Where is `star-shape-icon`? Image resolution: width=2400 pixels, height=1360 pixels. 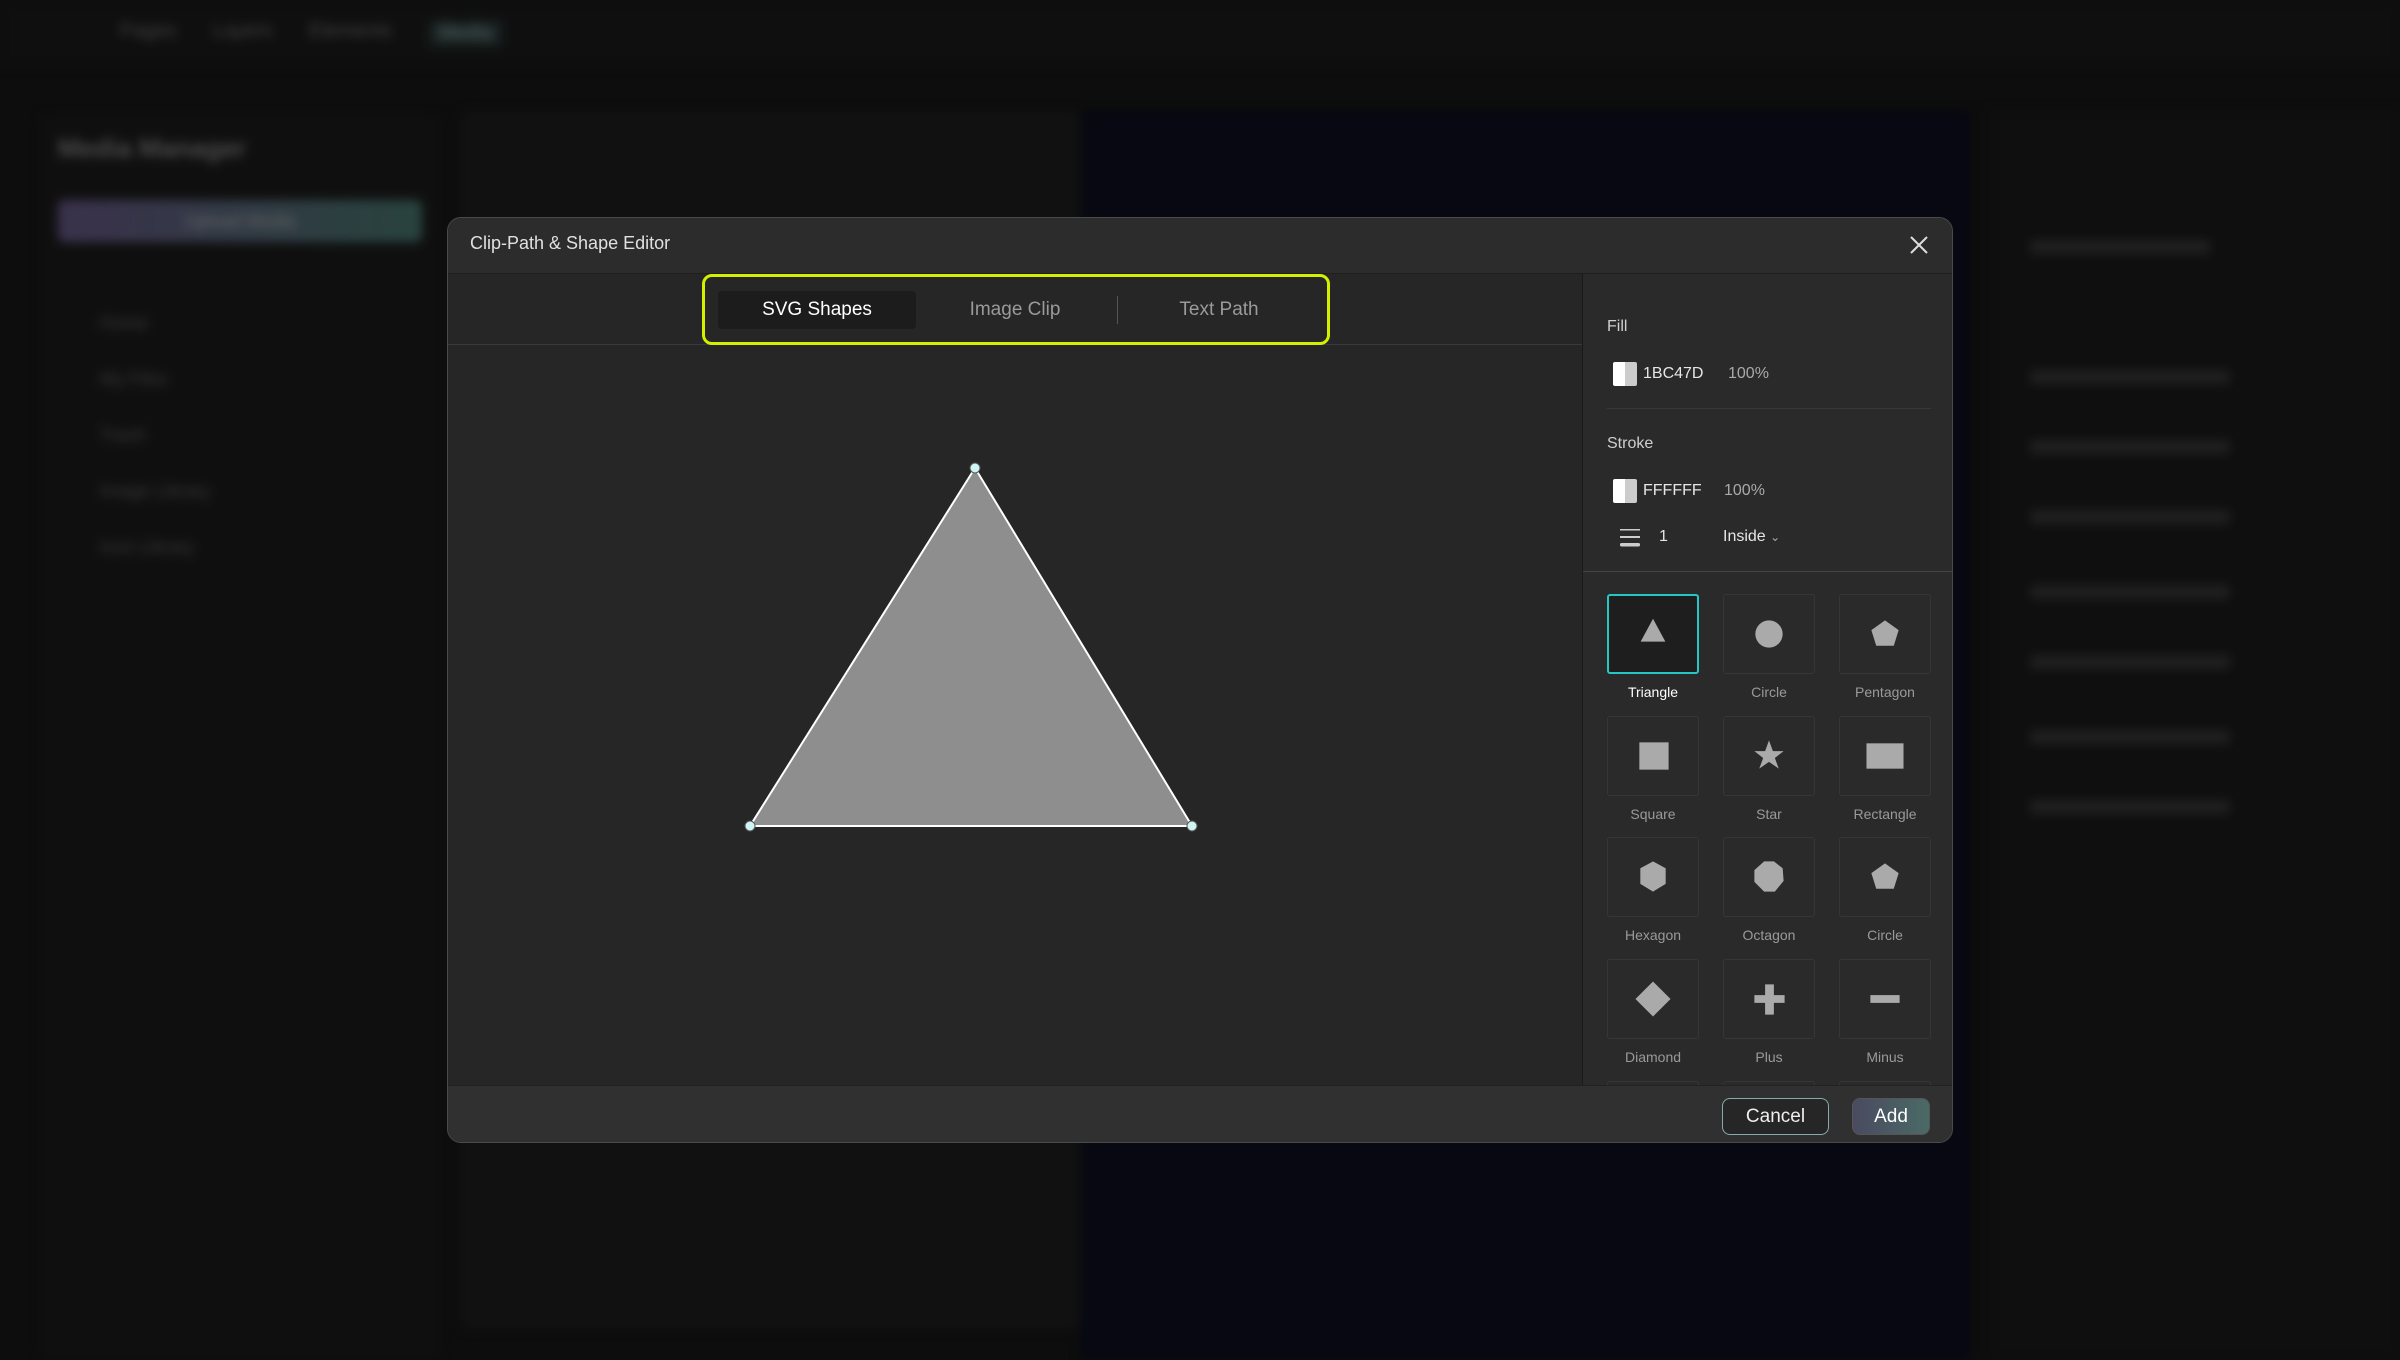
star-shape-icon is located at coordinates (1769, 754).